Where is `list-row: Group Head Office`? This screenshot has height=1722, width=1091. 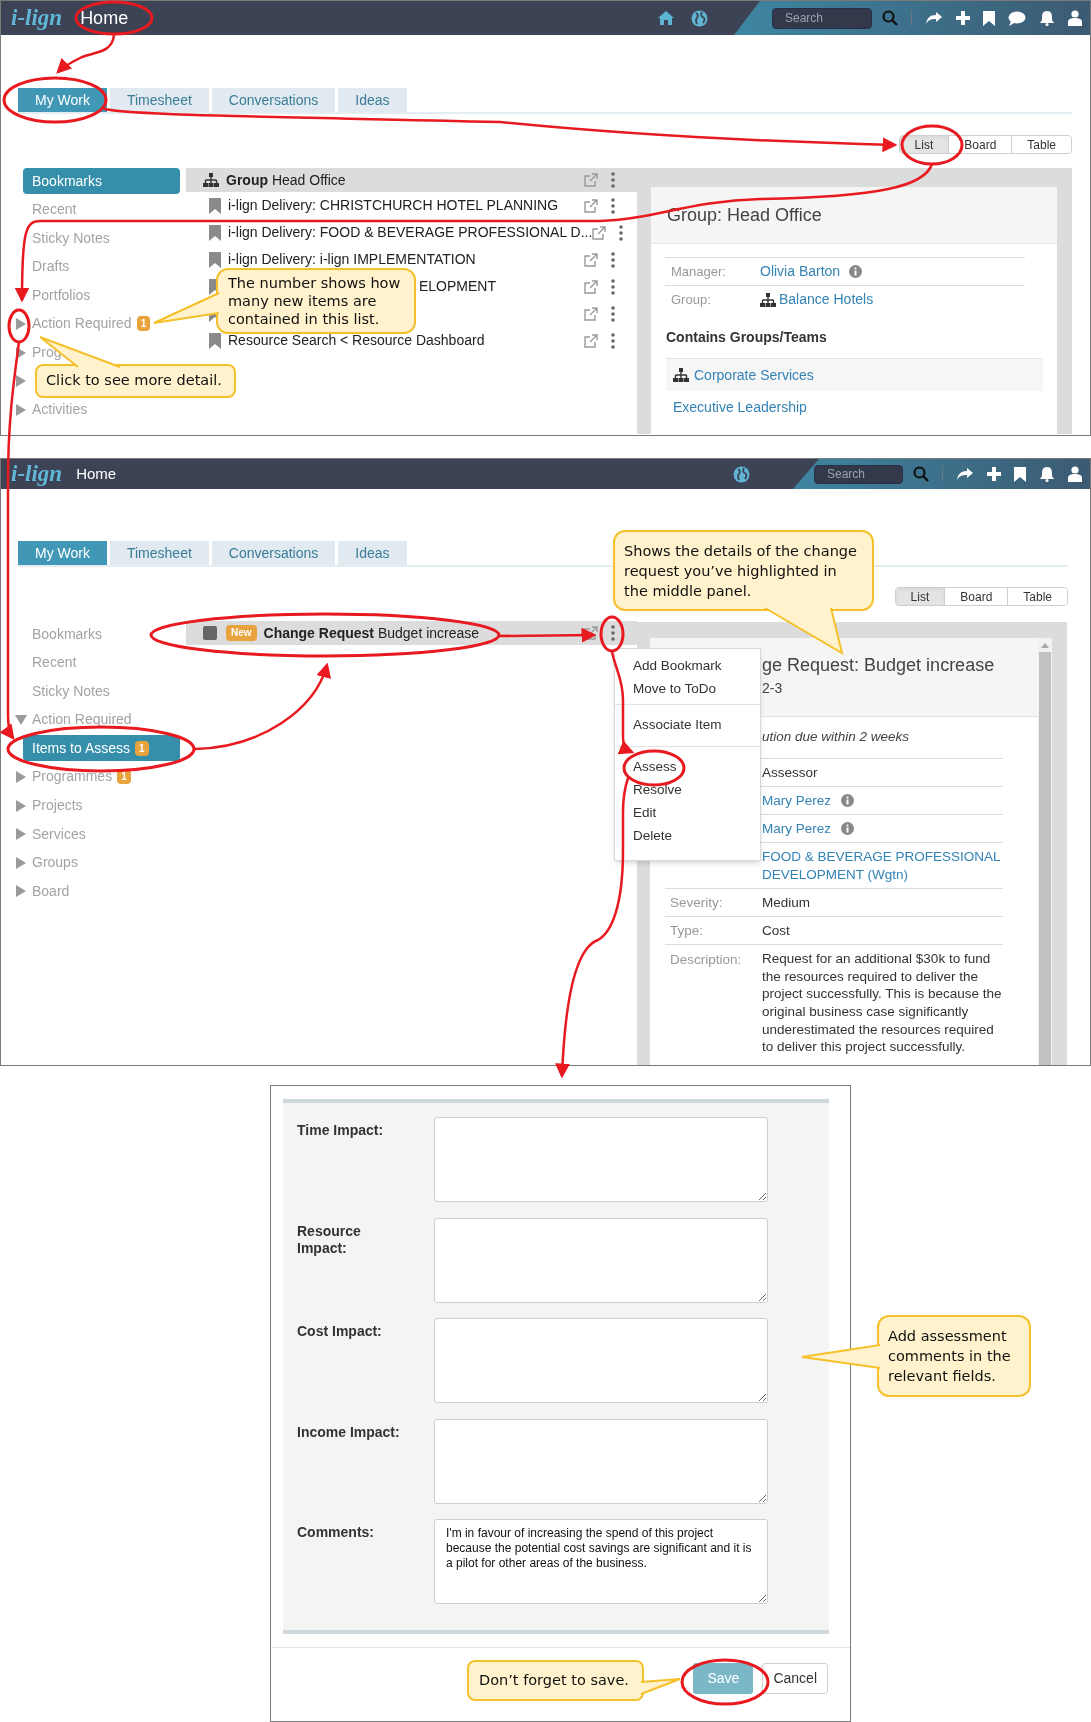 list-row: Group Head Office is located at coordinates (411, 180).